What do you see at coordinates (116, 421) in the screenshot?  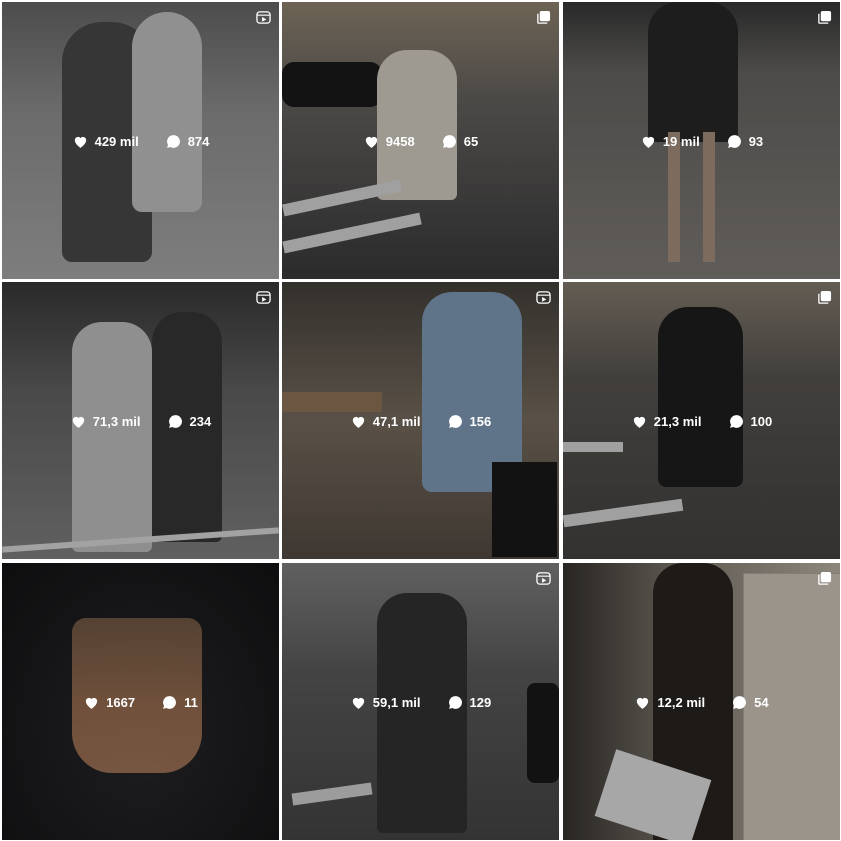 I see `like-count: 71,3 mil` at bounding box center [116, 421].